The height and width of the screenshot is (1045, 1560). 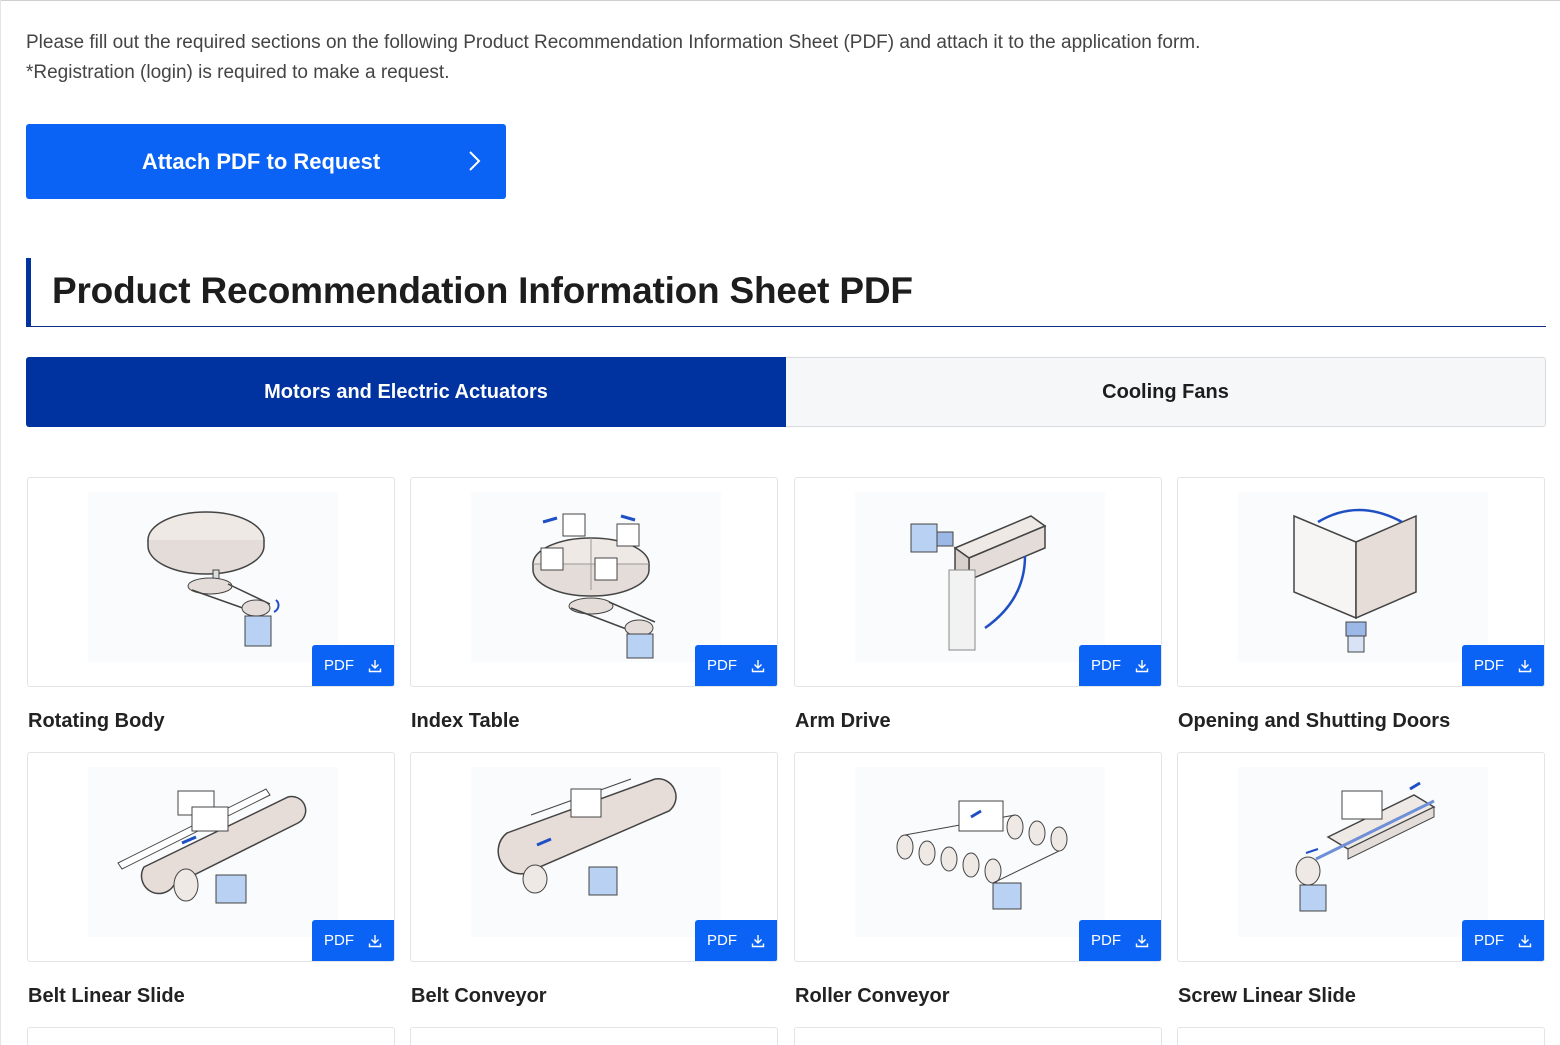 I want to click on card-opening-shutting-doors: PDF Opening and Shutting Doors, so click(x=1361, y=604).